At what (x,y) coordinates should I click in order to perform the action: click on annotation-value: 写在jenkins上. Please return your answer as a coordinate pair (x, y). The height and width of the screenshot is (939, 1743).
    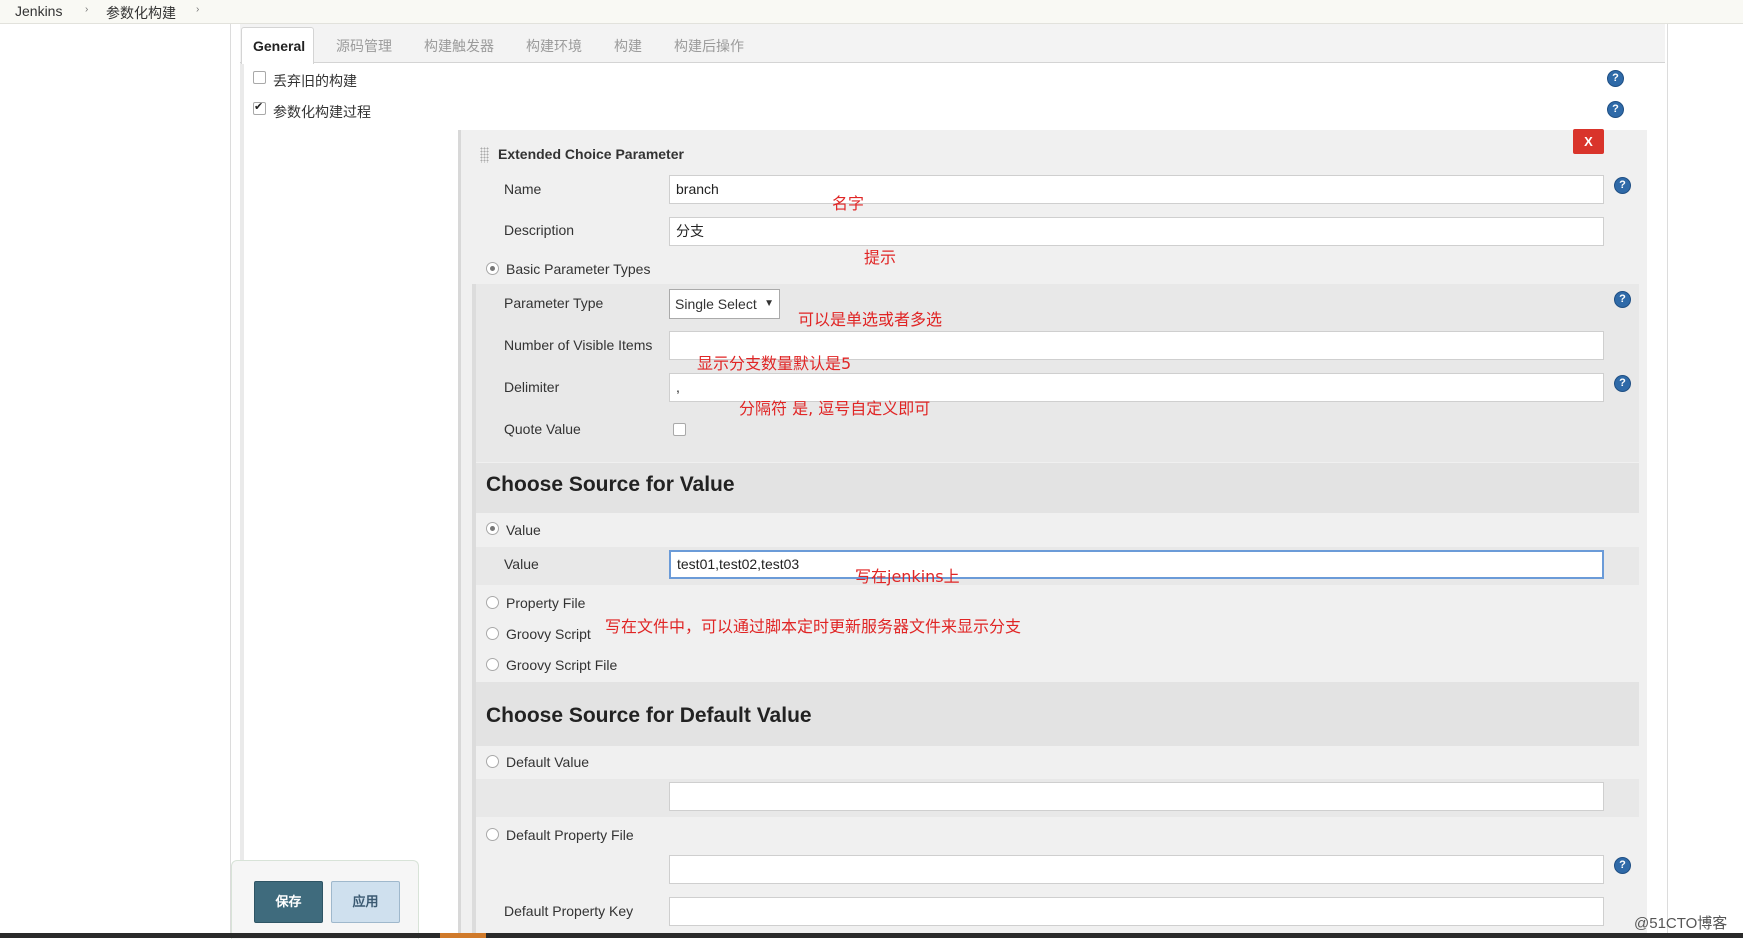
    Looking at the image, I should click on (907, 576).